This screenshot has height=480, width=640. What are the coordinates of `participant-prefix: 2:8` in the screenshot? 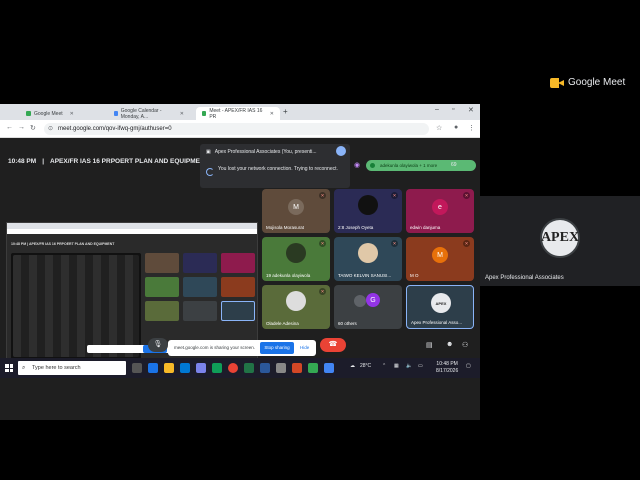 It's located at (341, 227).